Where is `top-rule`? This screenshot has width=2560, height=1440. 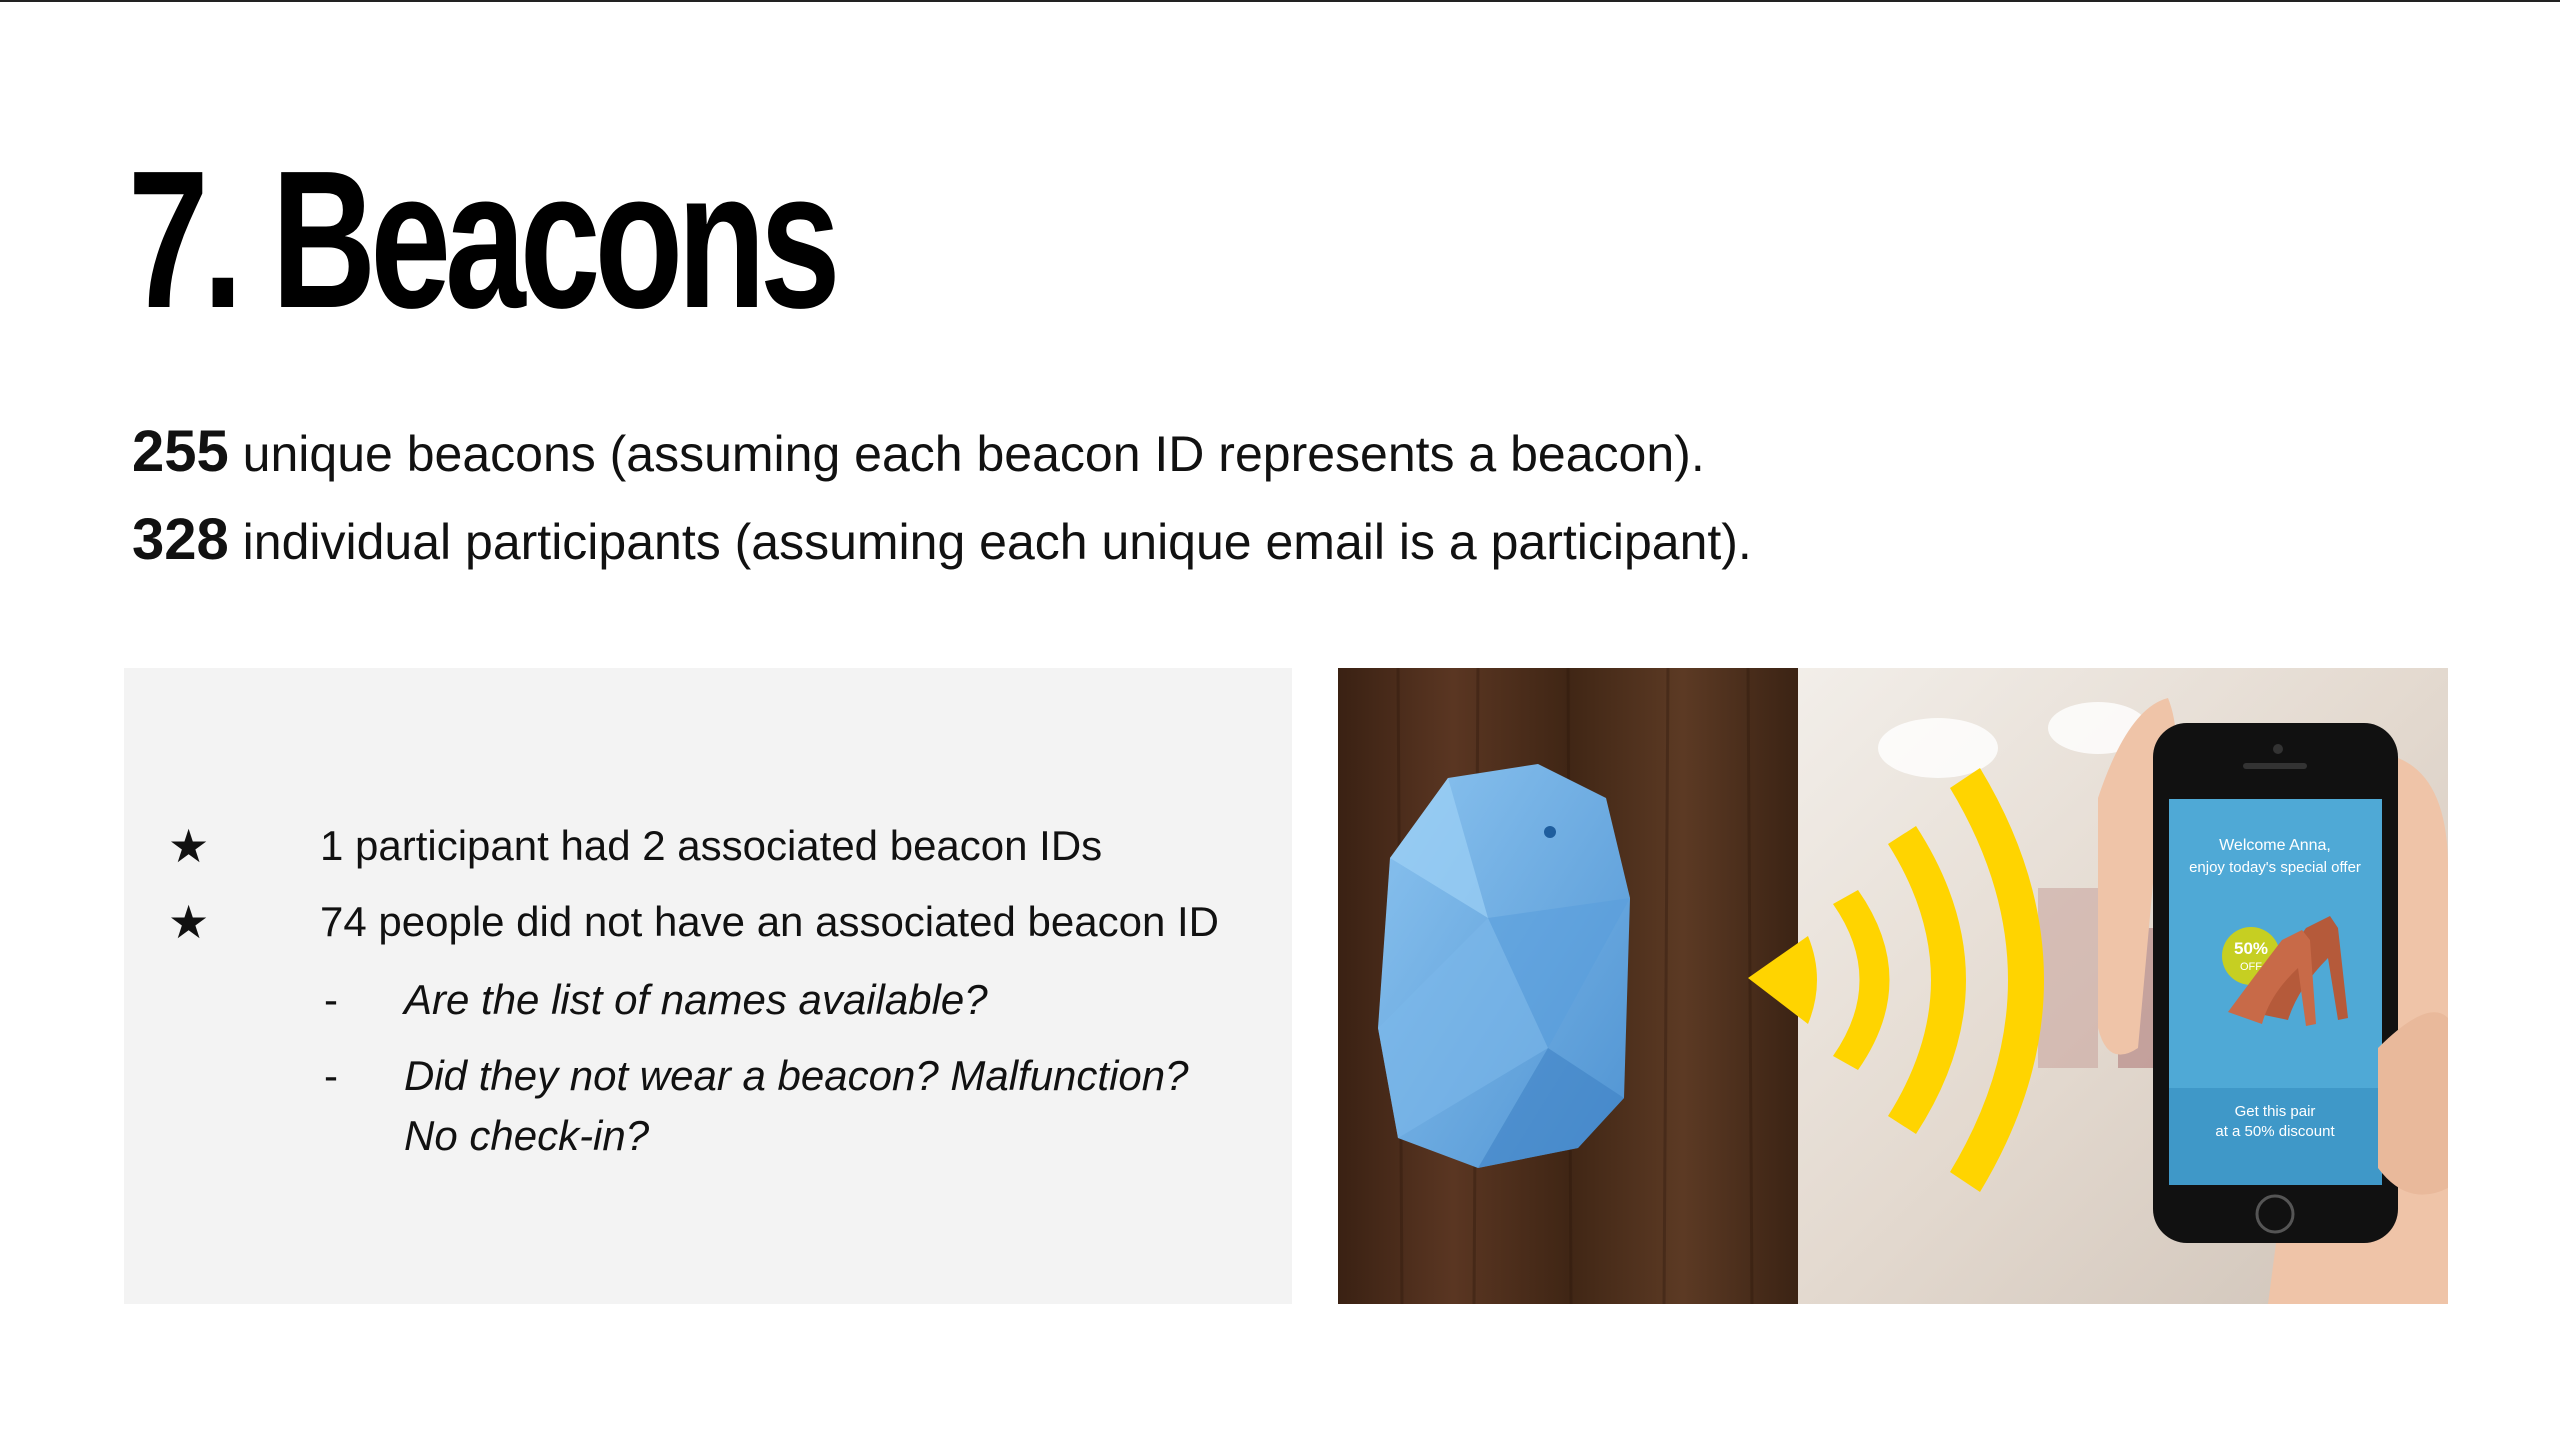 top-rule is located at coordinates (1280, 1).